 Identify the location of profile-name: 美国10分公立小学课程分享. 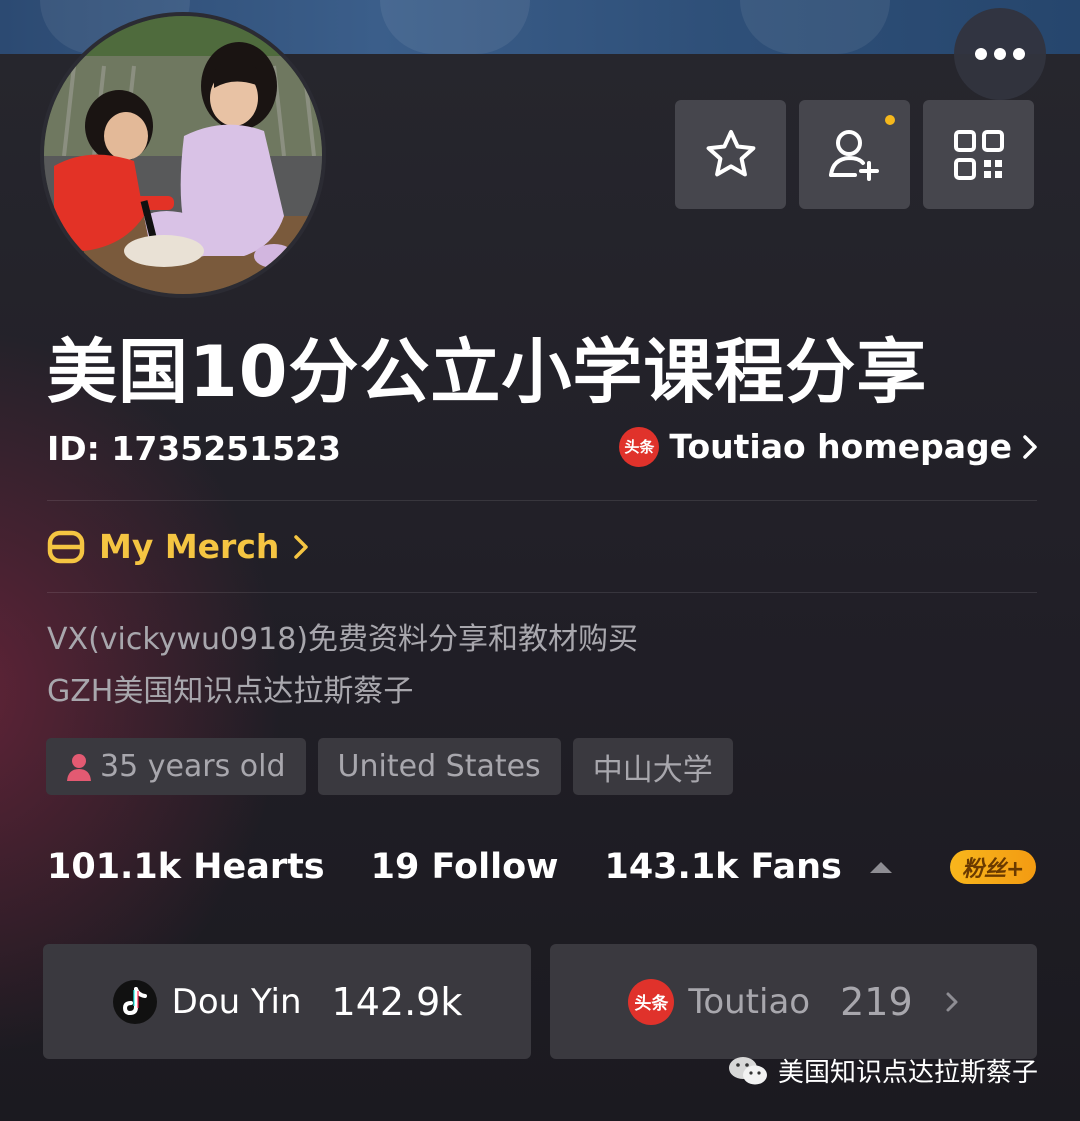
(487, 372).